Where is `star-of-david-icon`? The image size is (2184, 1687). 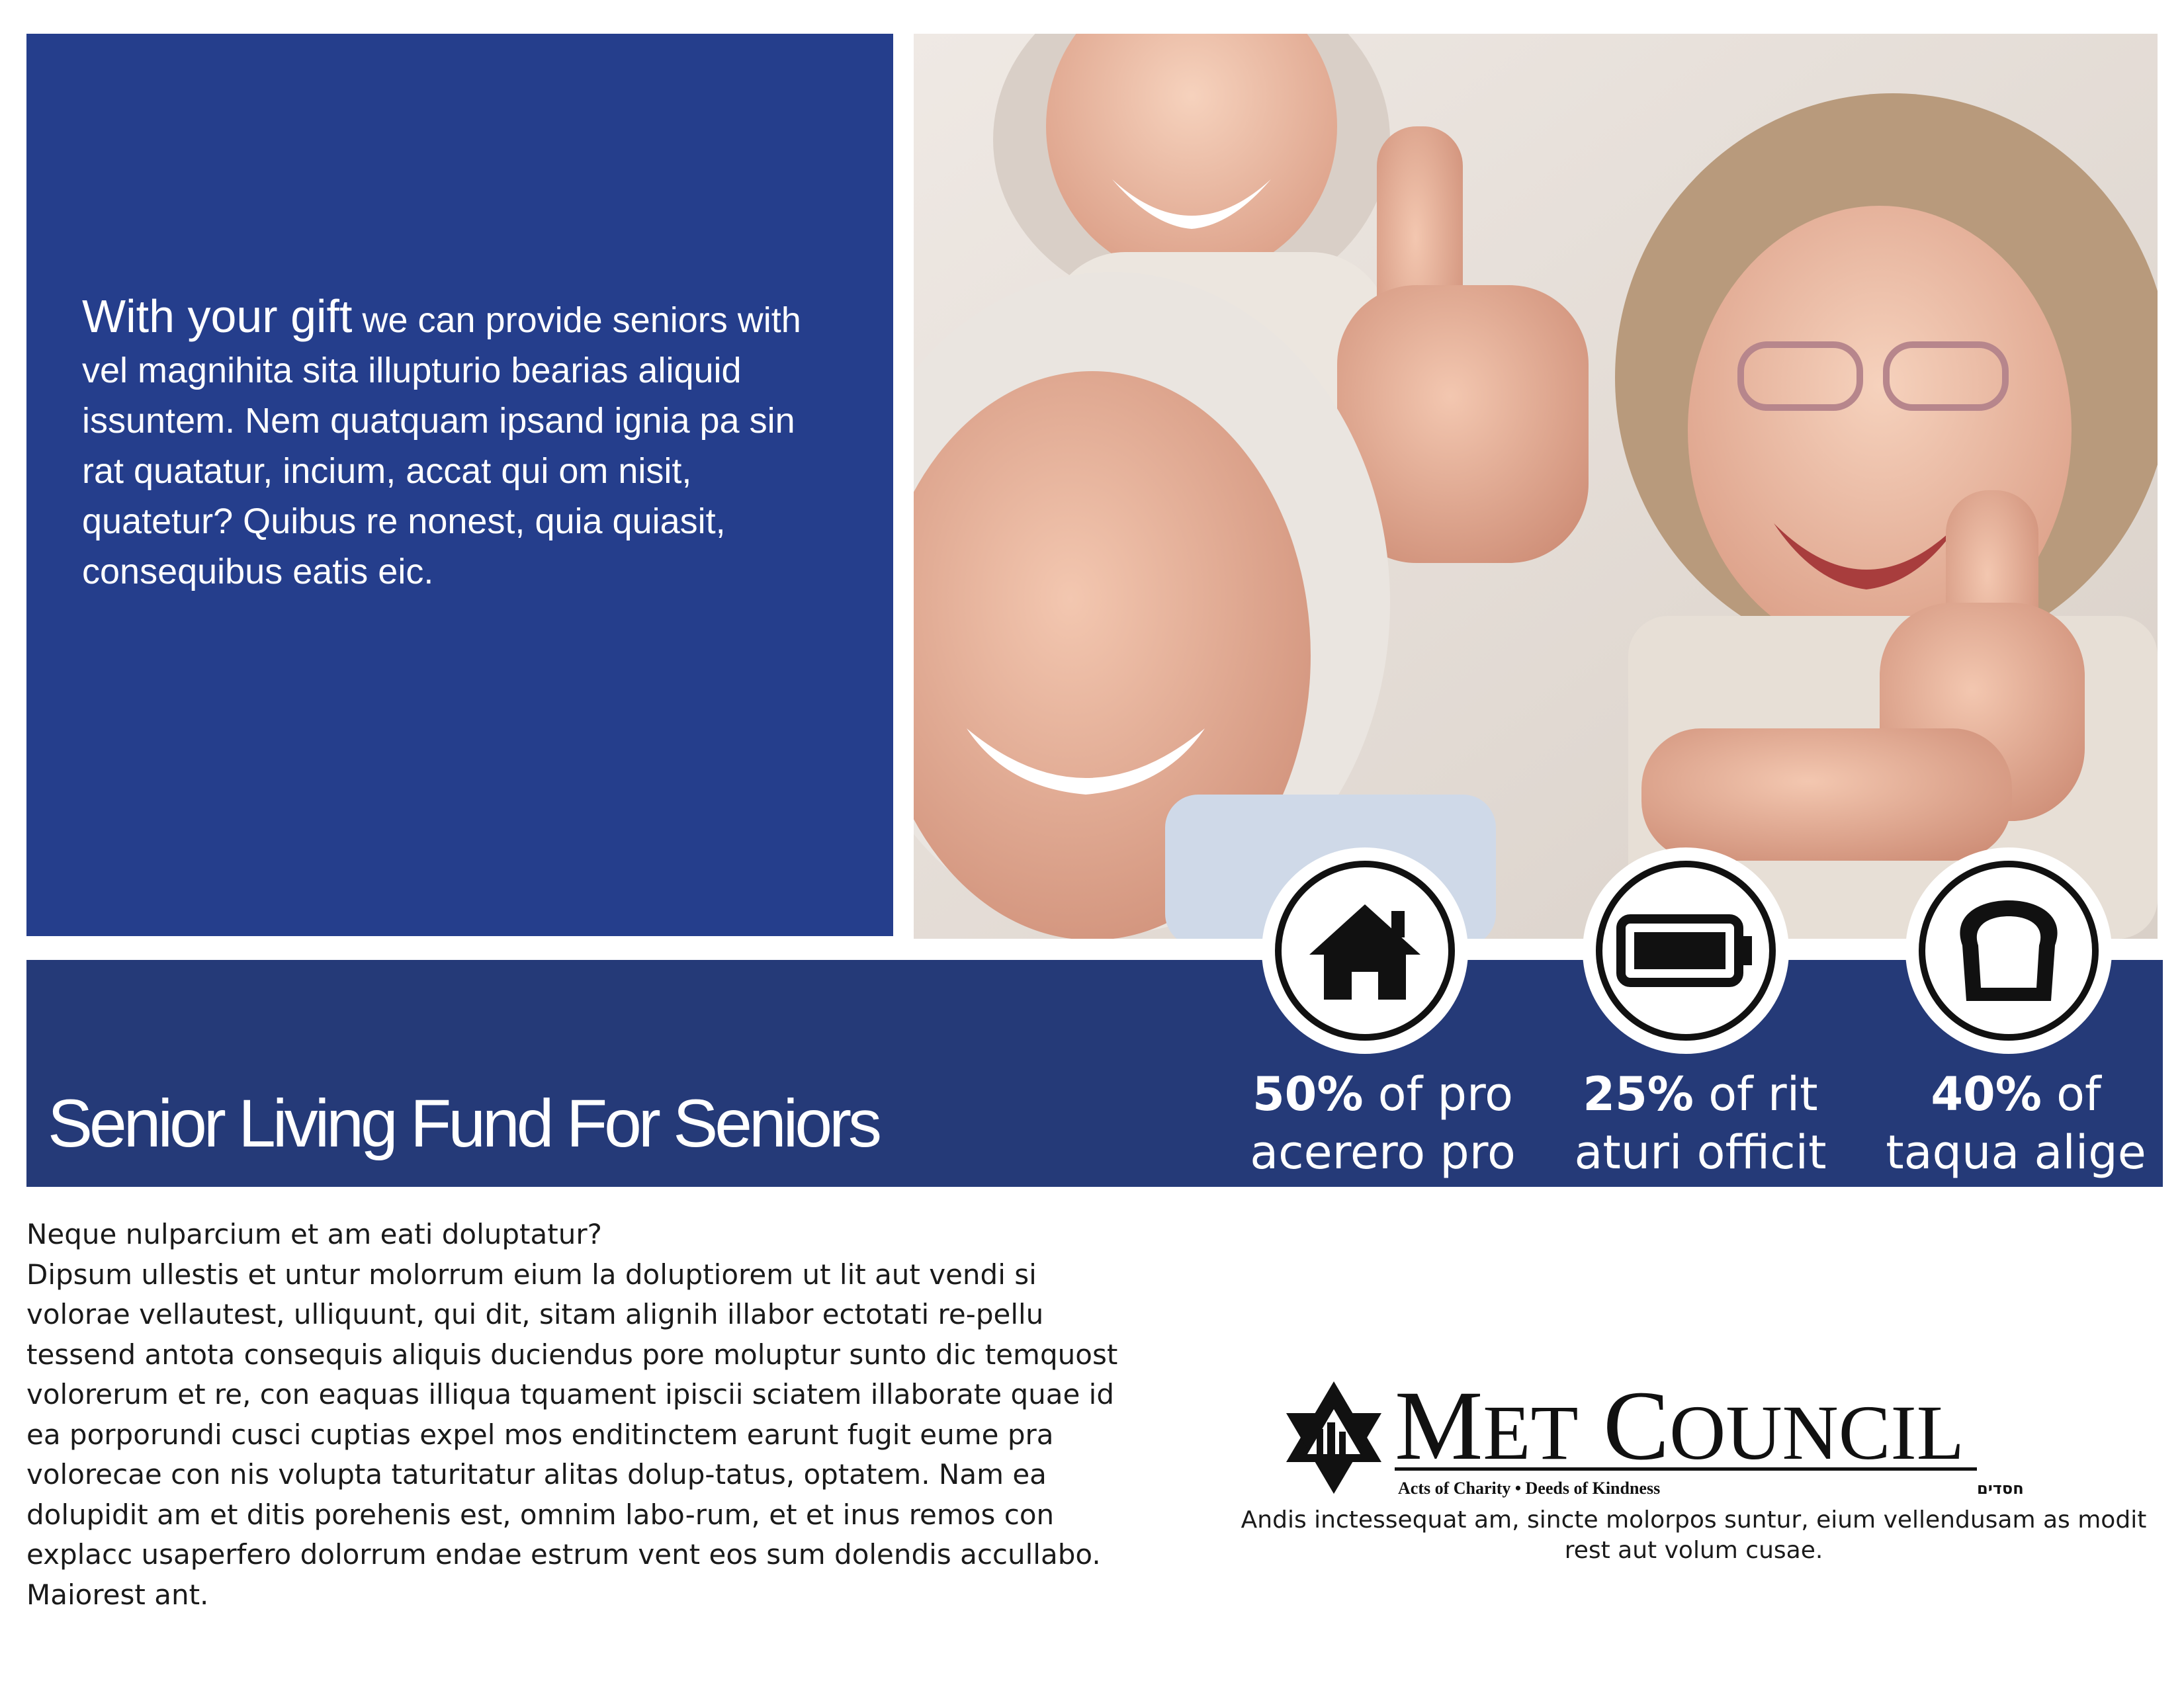
star-of-david-icon is located at coordinates (1334, 1438).